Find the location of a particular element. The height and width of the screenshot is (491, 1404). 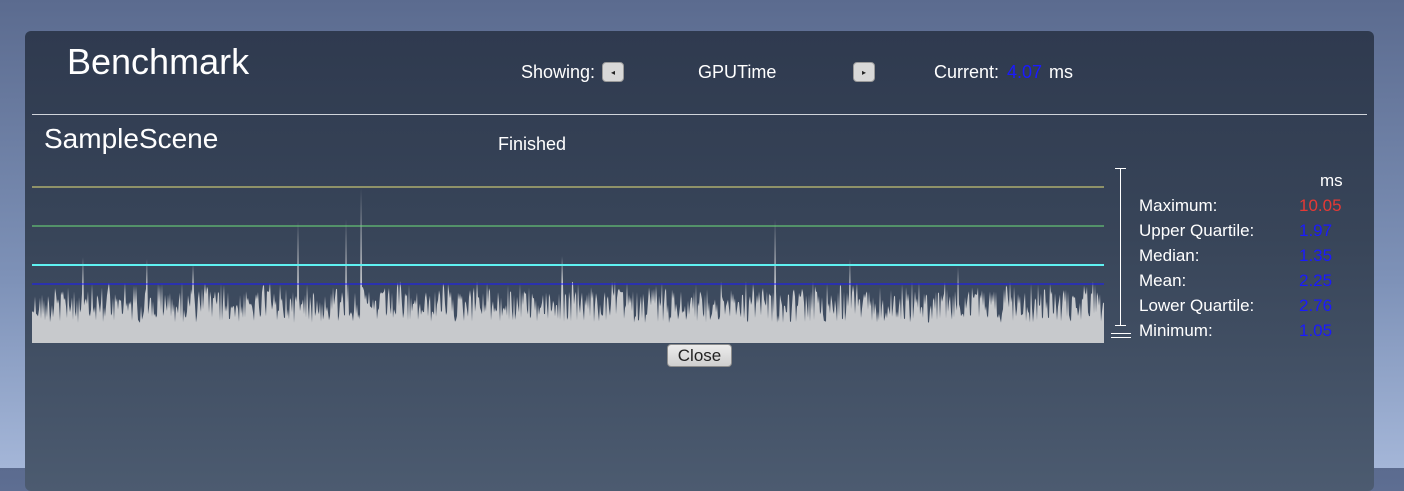

scene-name: SampleScene is located at coordinates (131, 138).